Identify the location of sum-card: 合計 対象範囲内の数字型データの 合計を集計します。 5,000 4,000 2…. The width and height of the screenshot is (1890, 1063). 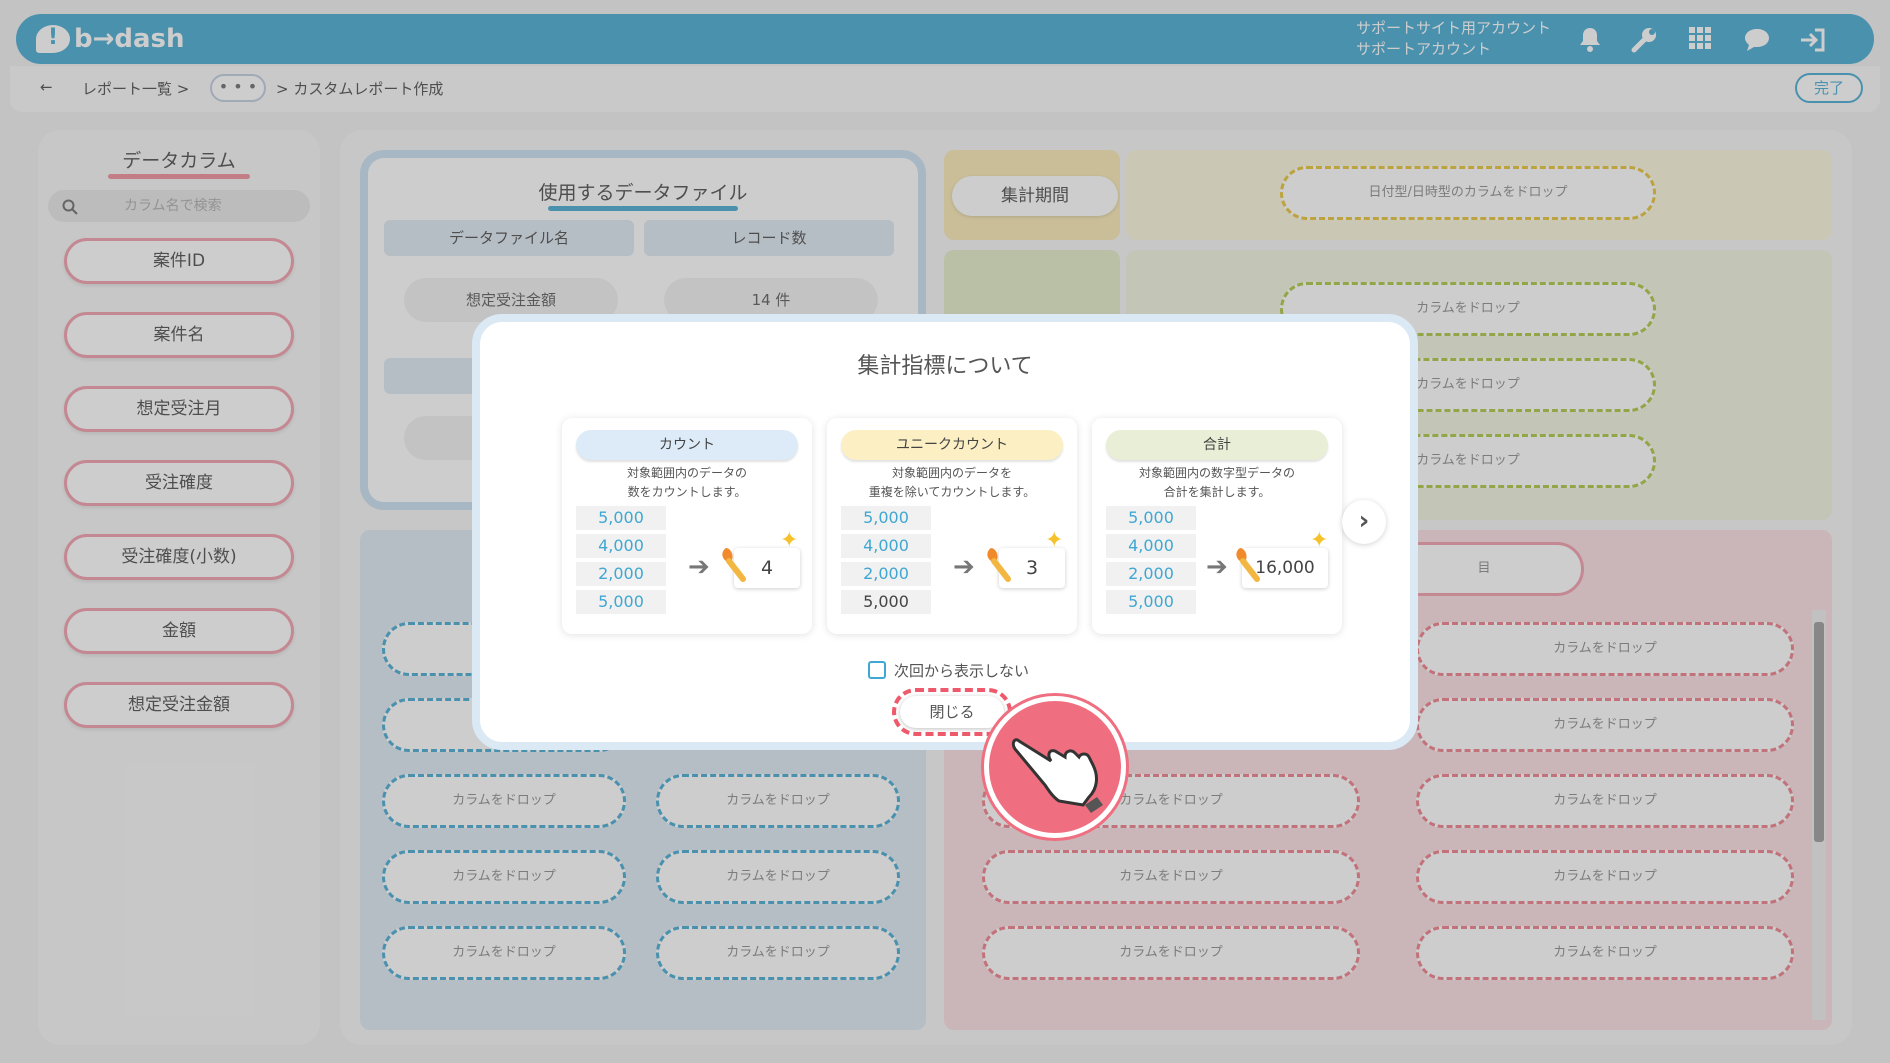
(1217, 526).